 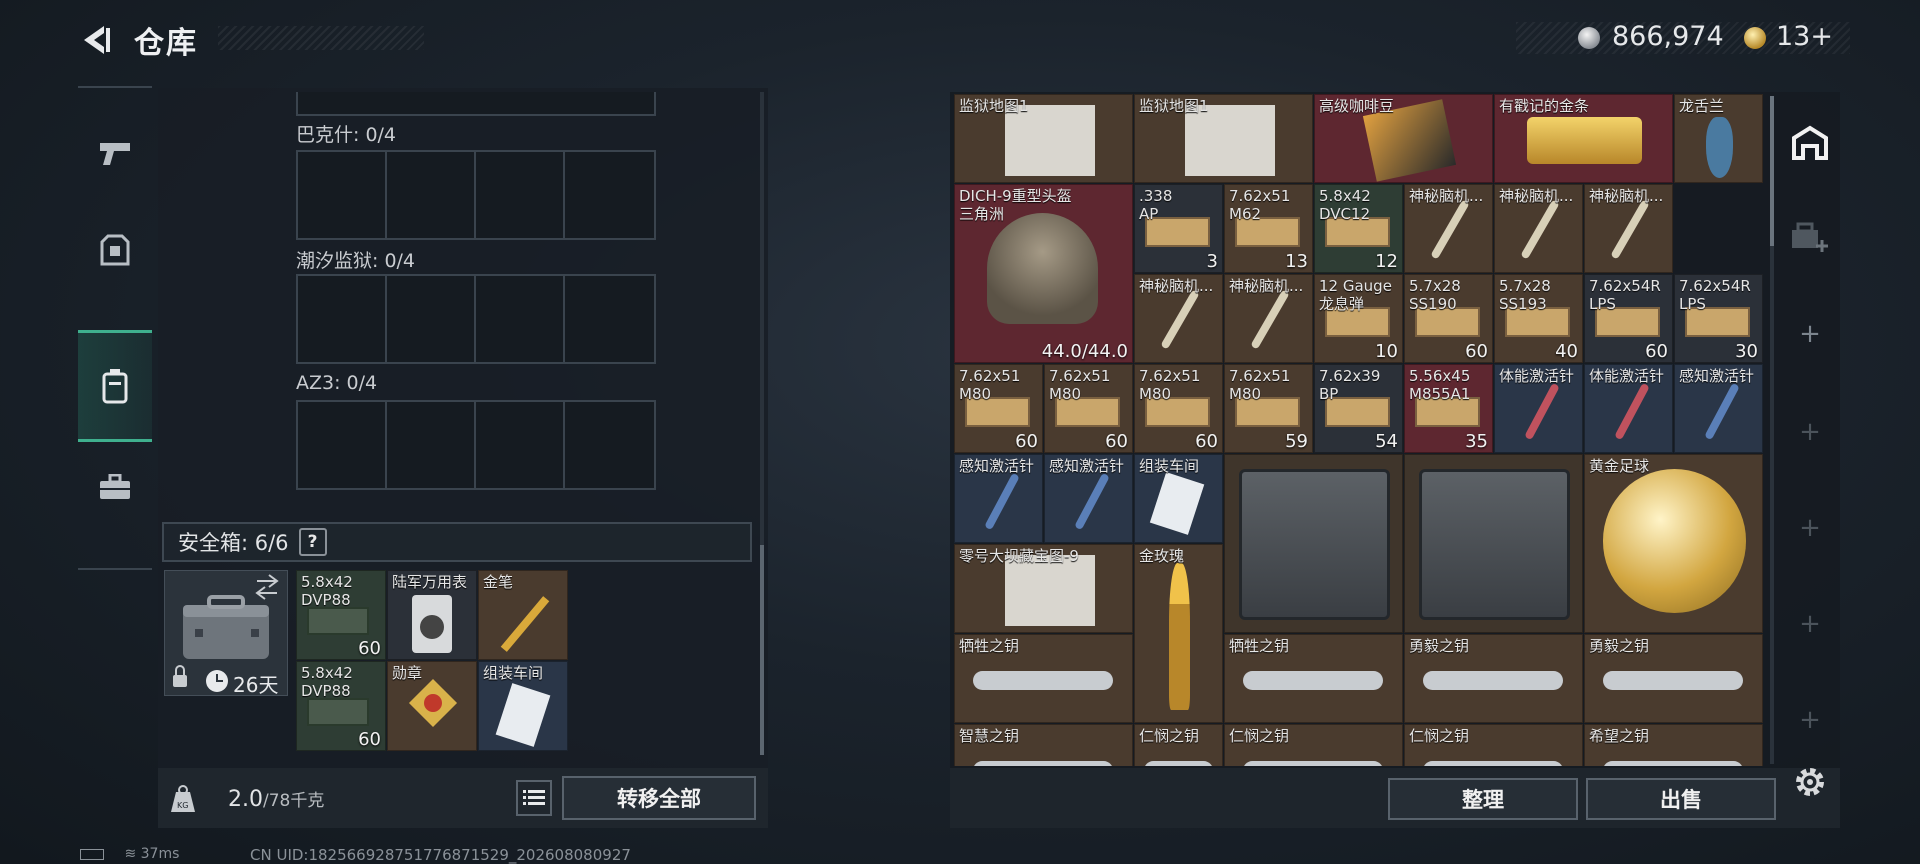 What do you see at coordinates (115, 251) in the screenshot?
I see `tab-armor` at bounding box center [115, 251].